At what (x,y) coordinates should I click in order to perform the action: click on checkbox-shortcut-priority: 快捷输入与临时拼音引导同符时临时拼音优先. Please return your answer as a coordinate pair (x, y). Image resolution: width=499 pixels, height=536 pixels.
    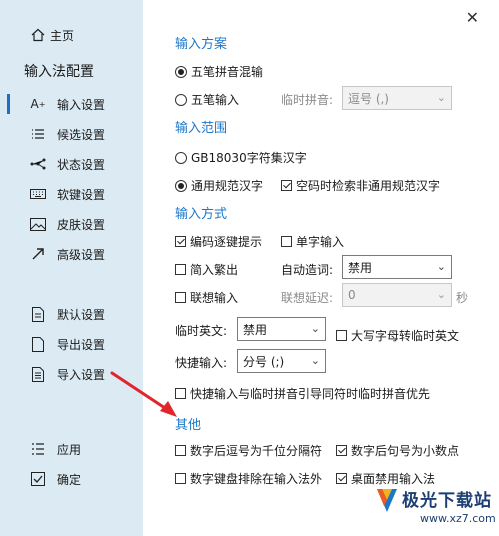
    Looking at the image, I should click on (302, 393).